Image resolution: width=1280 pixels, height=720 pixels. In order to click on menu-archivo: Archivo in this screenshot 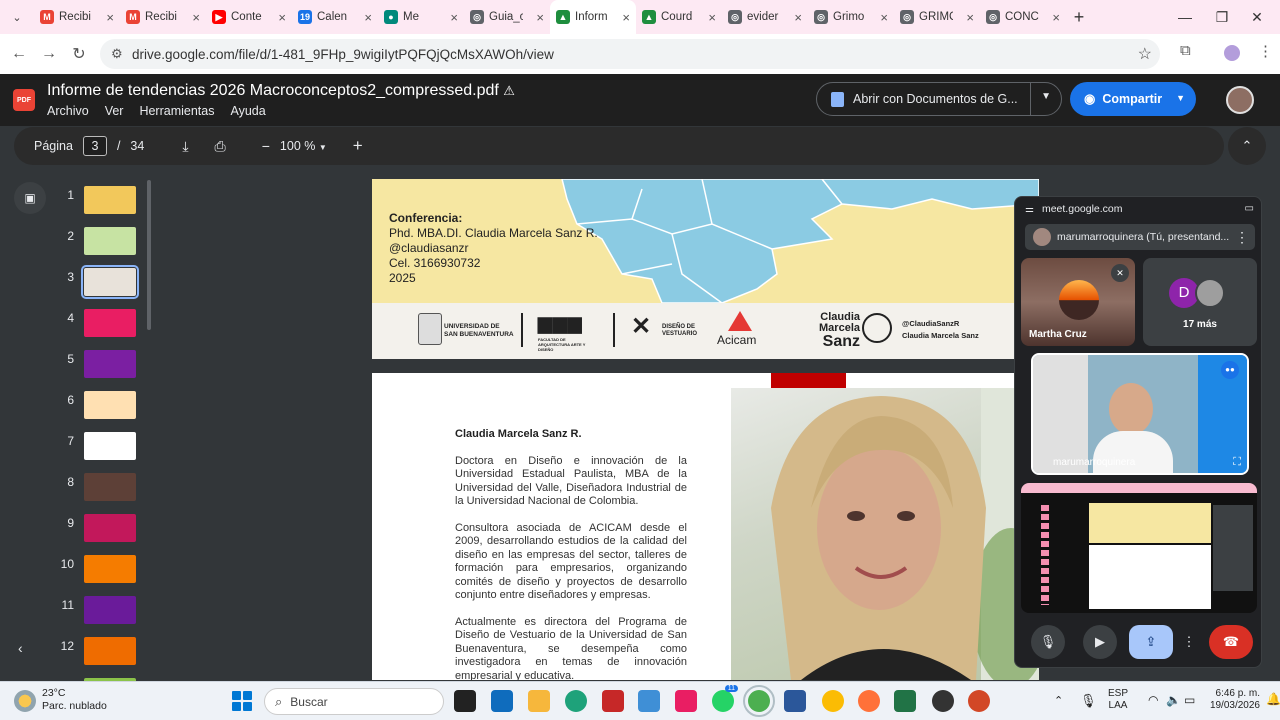, I will do `click(68, 111)`.